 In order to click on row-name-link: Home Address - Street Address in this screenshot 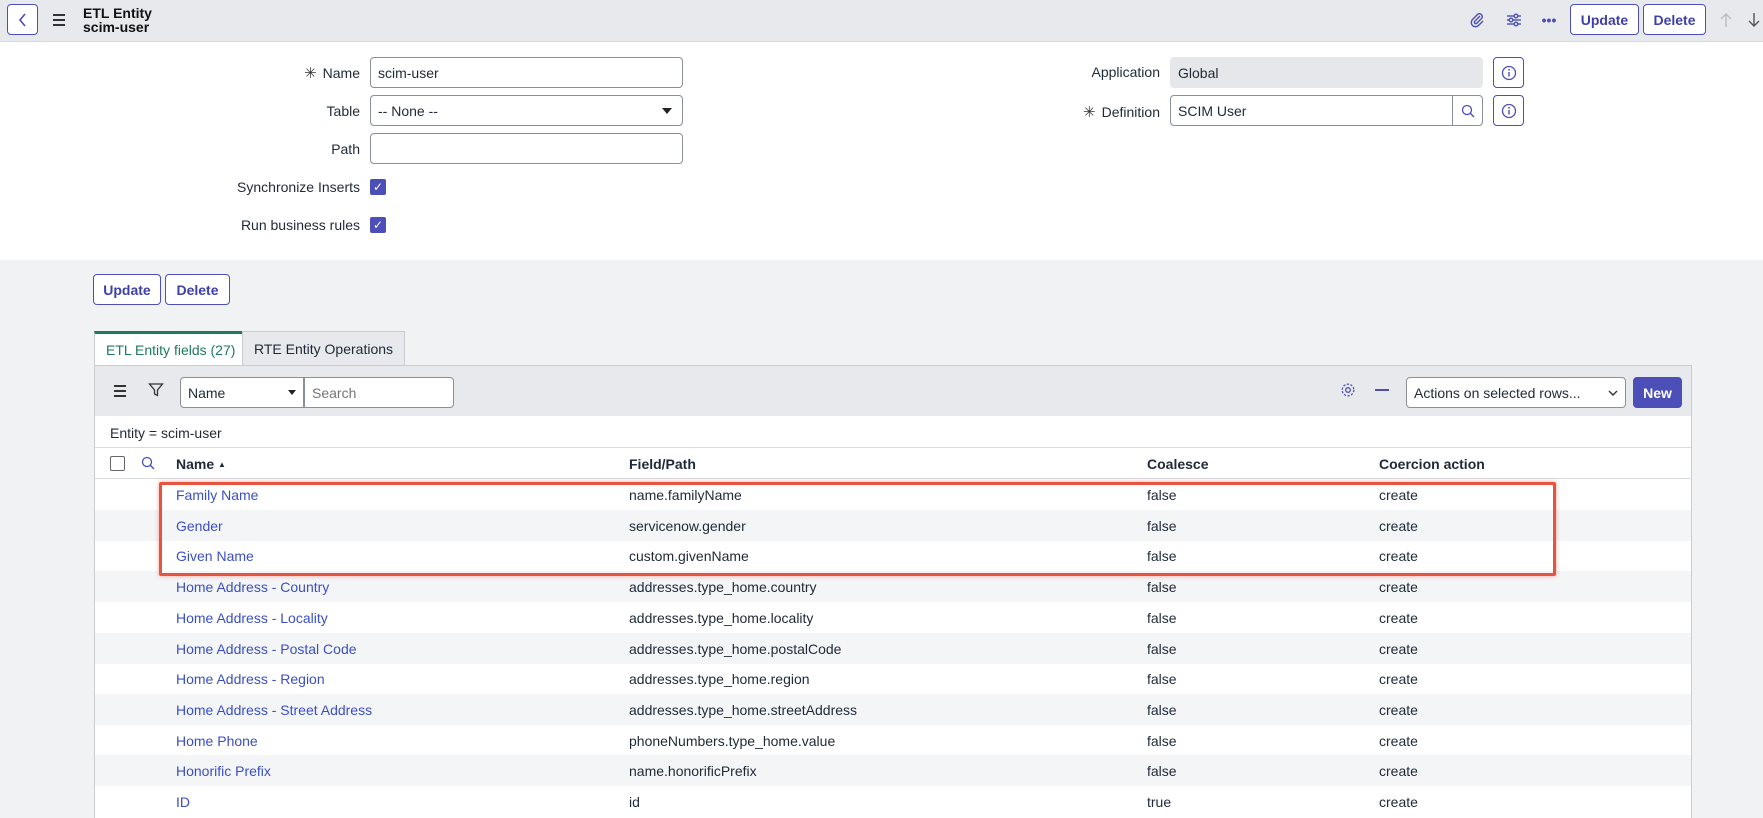, I will do `click(274, 710)`.